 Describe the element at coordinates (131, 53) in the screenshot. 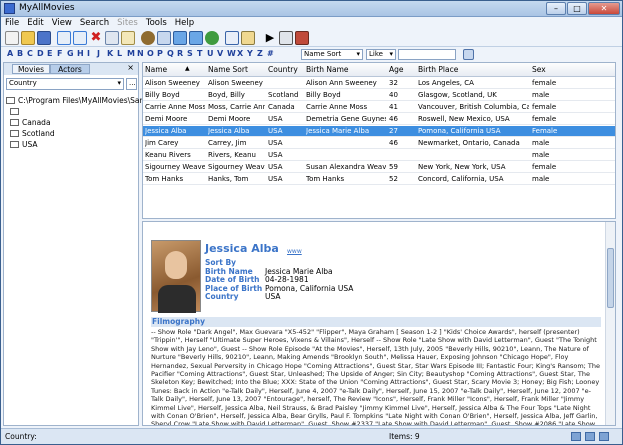

I see `letter-filter: M` at that location.